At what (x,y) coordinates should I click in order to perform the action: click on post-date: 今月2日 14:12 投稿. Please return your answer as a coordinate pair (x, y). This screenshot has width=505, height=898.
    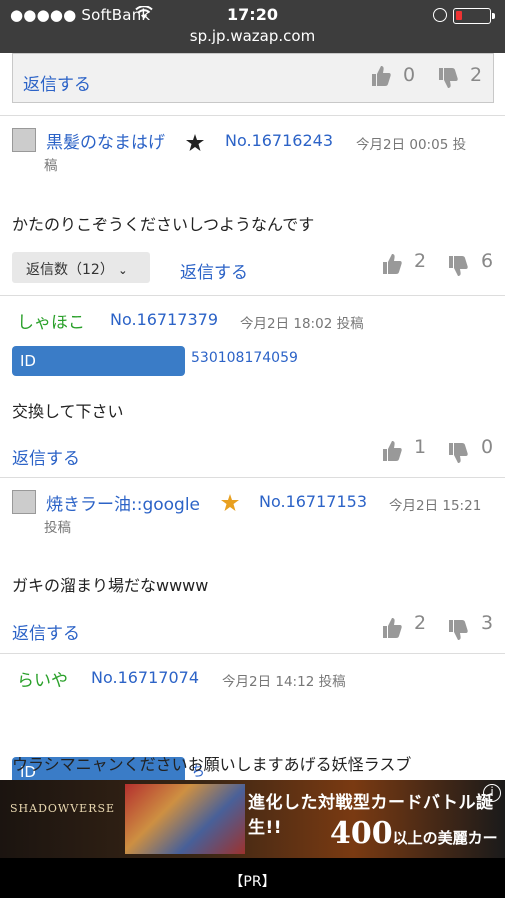
    Looking at the image, I should click on (284, 682).